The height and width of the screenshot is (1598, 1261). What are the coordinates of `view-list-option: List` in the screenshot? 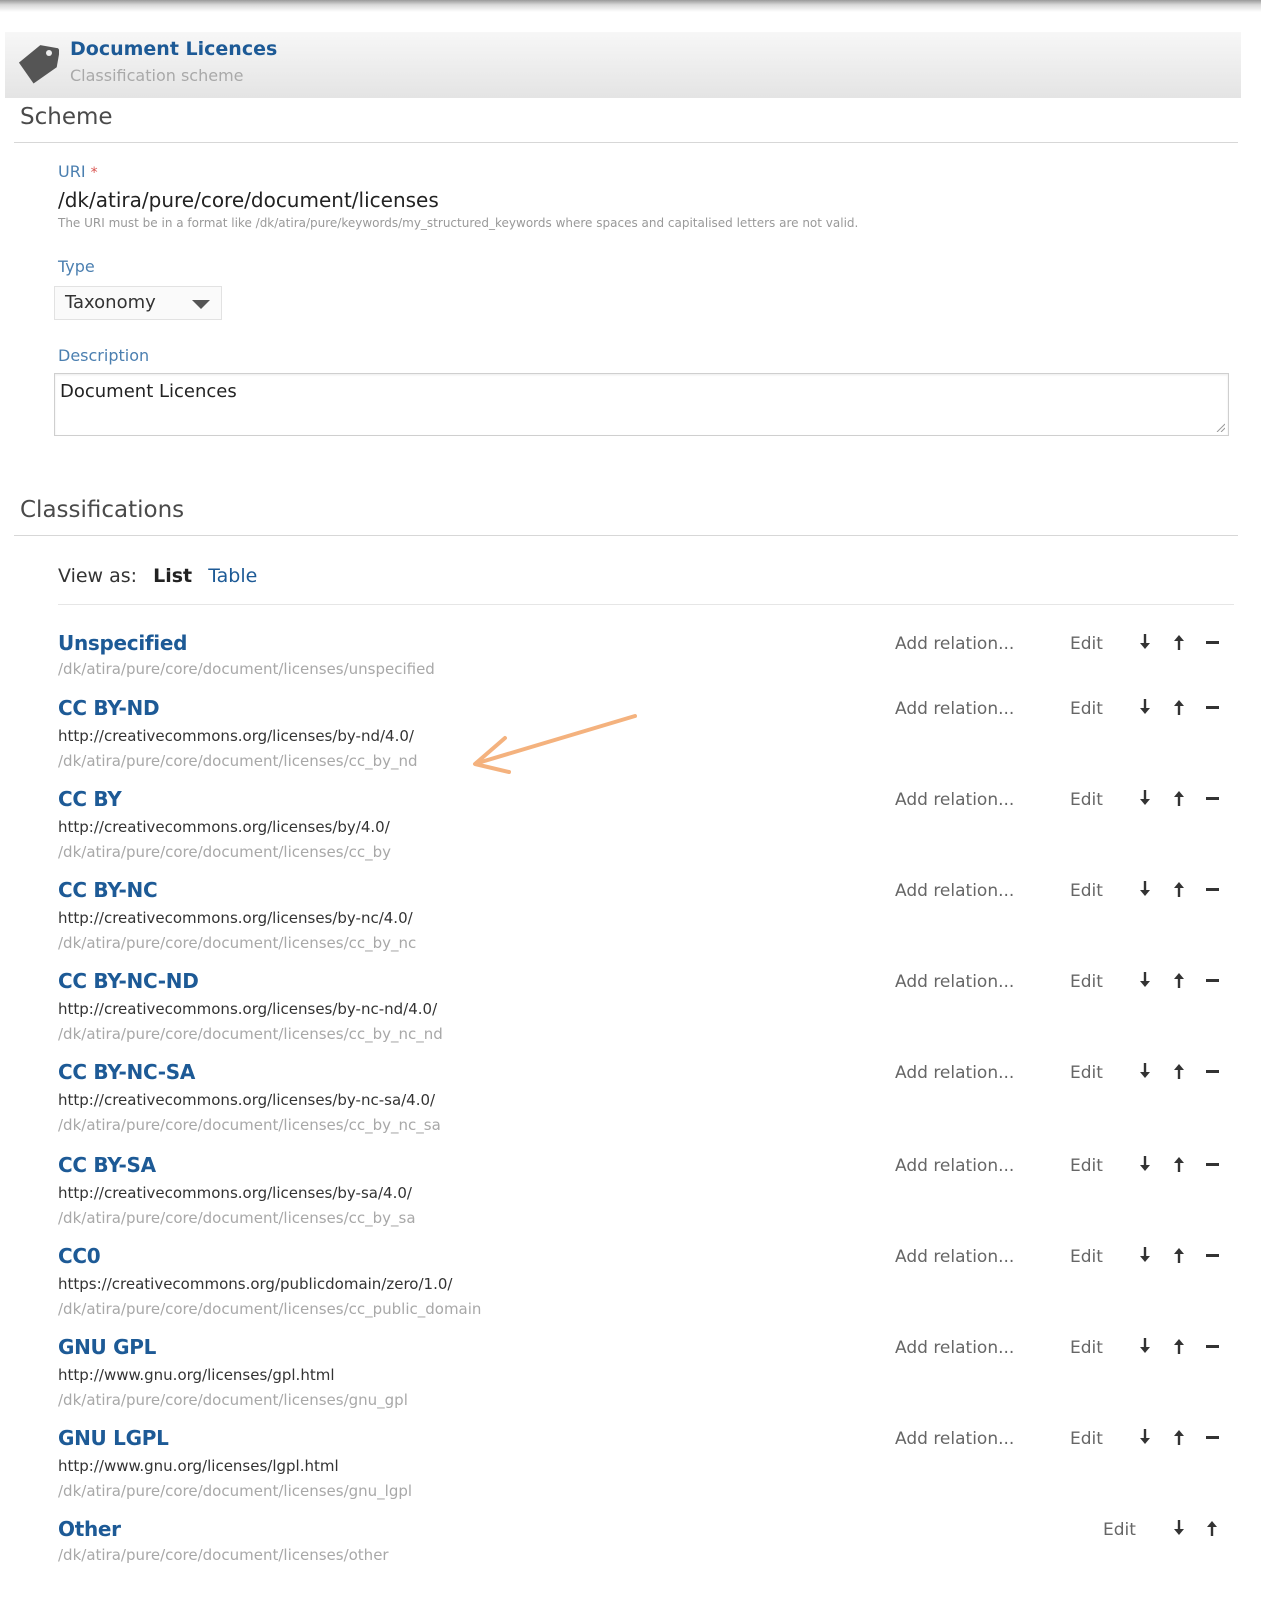 It's located at (172, 576).